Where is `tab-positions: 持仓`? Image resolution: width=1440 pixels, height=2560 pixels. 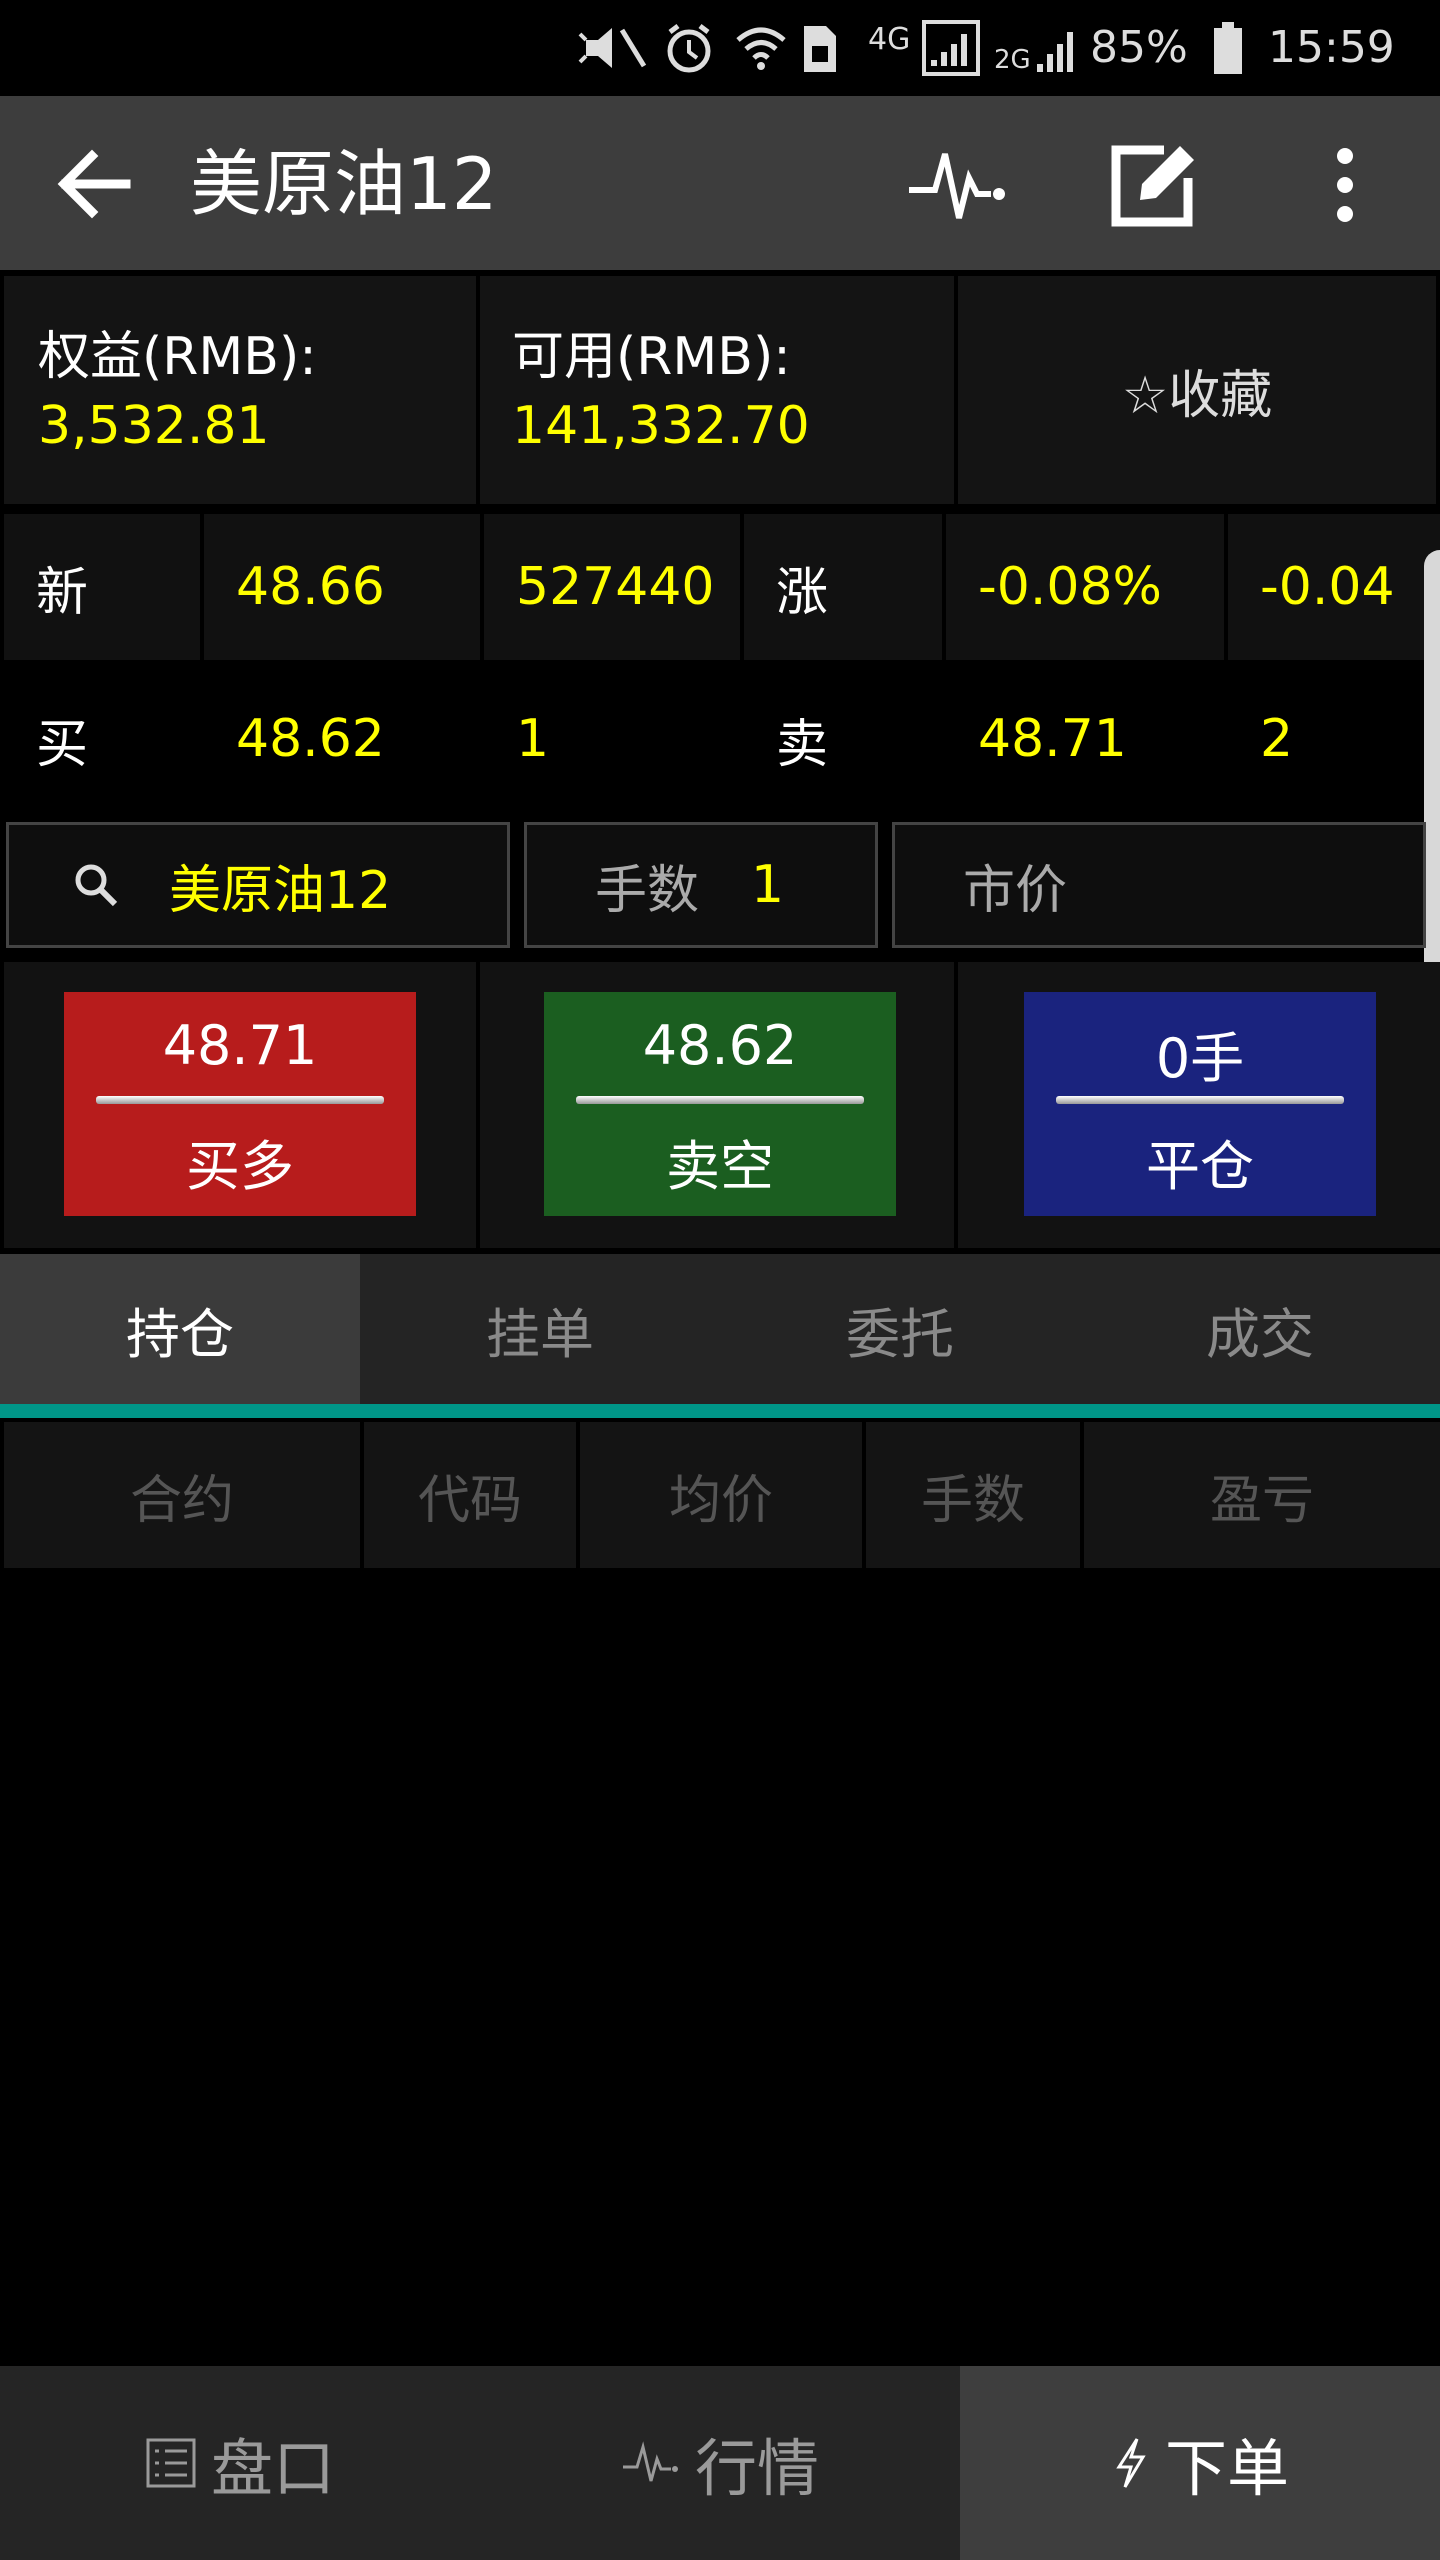
tab-positions: 持仓 is located at coordinates (180, 1329).